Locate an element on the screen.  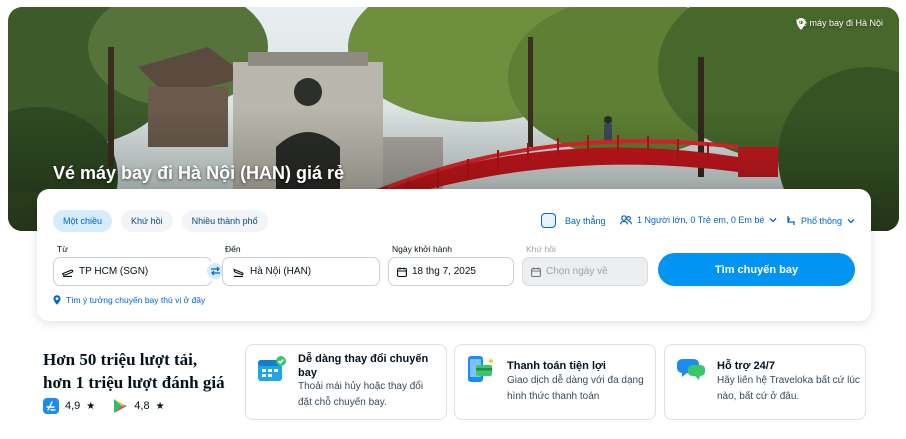
stats-line-1: Hơn 50 triệu lượt tải, is located at coordinates (120, 359).